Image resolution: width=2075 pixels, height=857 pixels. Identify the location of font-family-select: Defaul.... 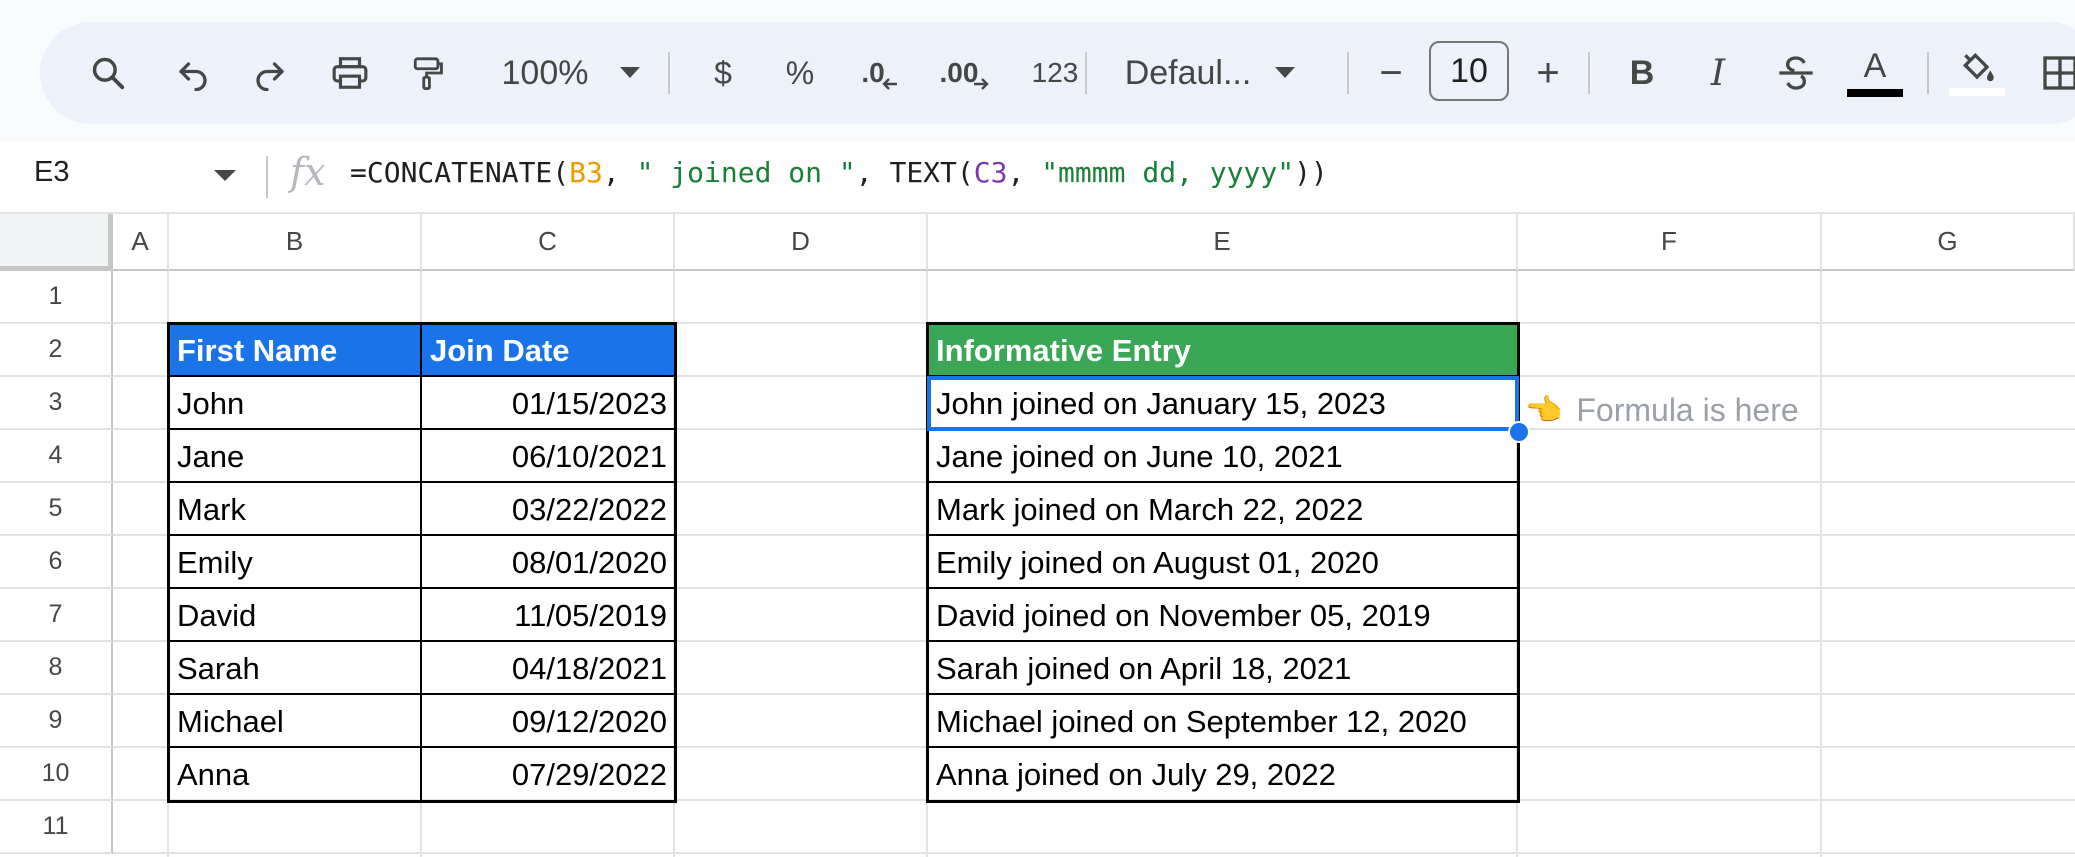
(1188, 73).